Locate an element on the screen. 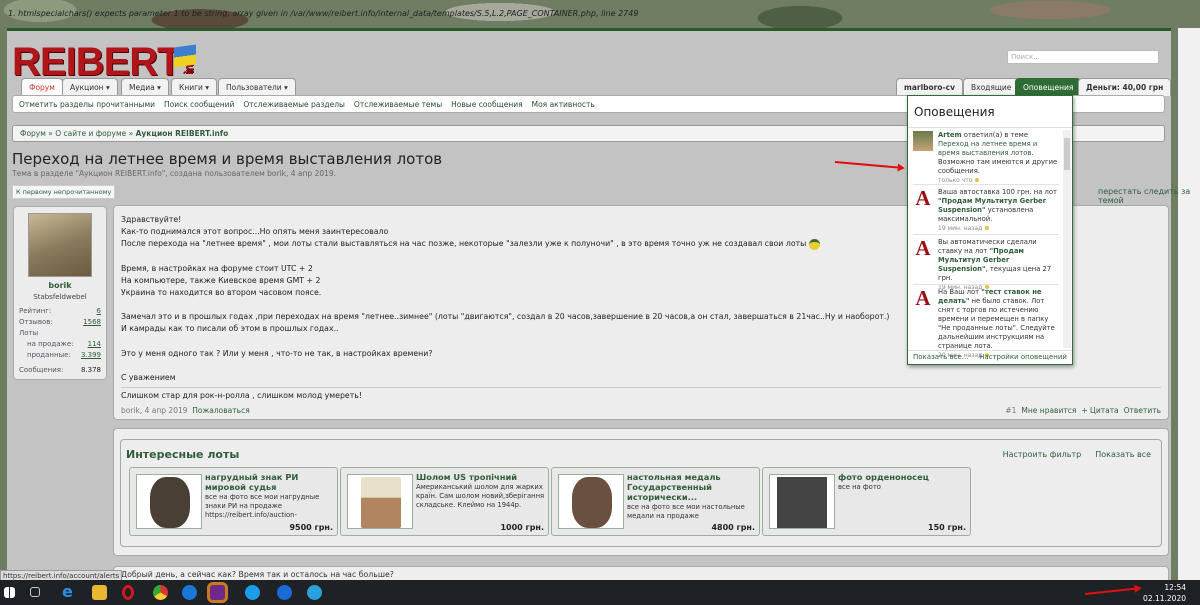 This screenshot has height=605, width=1200. stat-on-sale: на продаже: 114 is located at coordinates (64, 344).